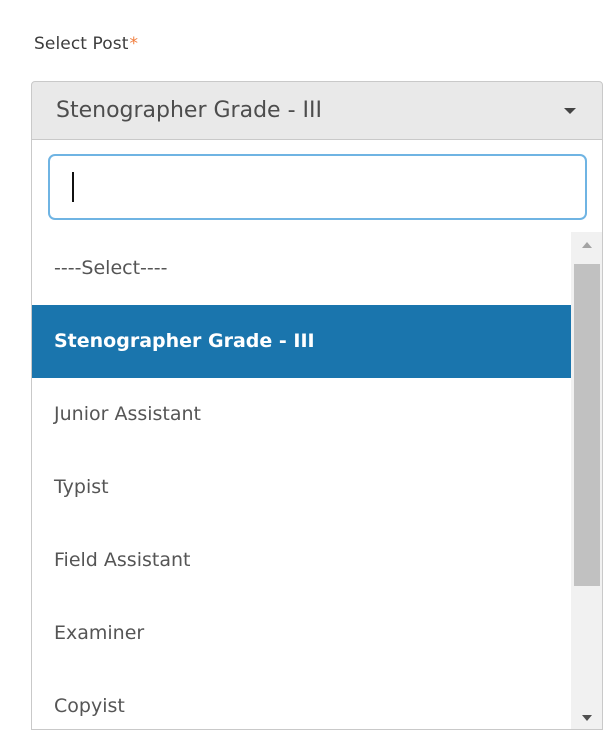 Image resolution: width=616 pixels, height=733 pixels. Describe the element at coordinates (81, 44) in the screenshot. I see `select-post-label-text: Select Post` at that location.